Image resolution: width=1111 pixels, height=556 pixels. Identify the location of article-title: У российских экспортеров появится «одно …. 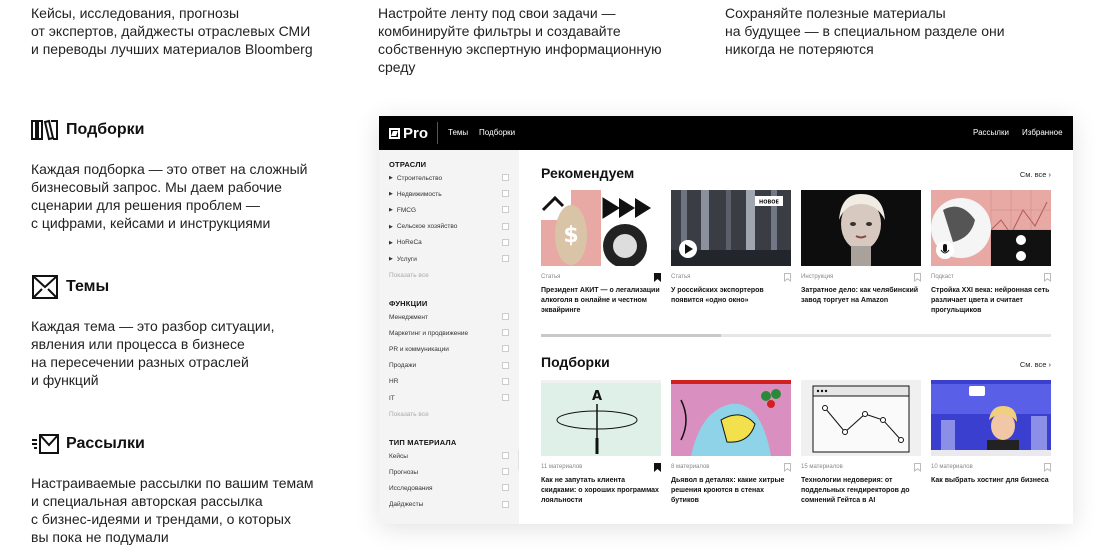
(731, 296).